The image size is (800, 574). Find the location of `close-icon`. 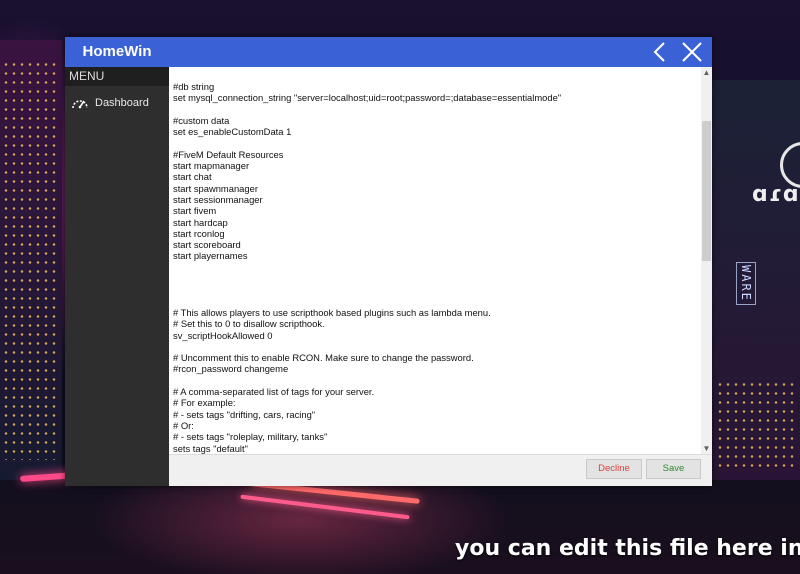

close-icon is located at coordinates (692, 52).